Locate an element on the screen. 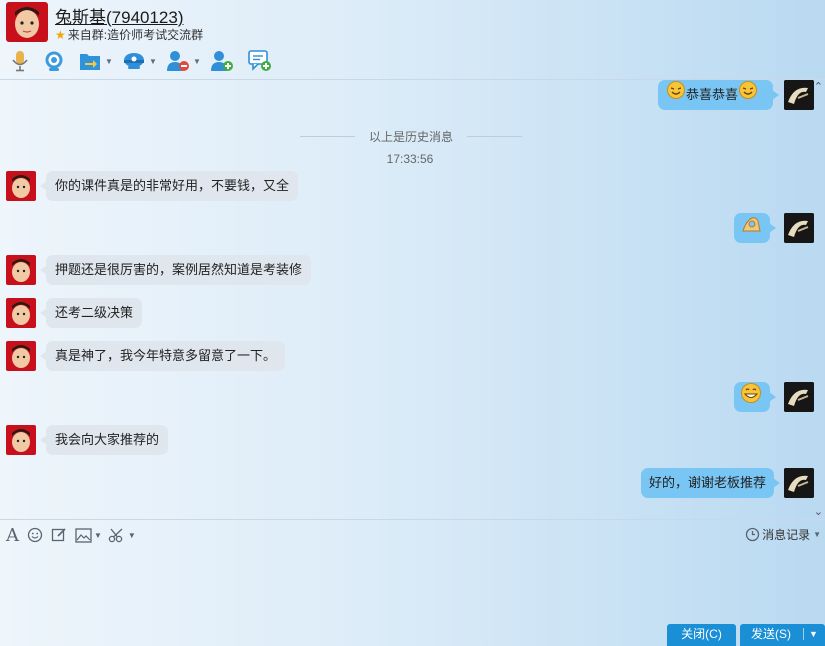 The height and width of the screenshot is (646, 825). scissors-icon is located at coordinates (117, 535).